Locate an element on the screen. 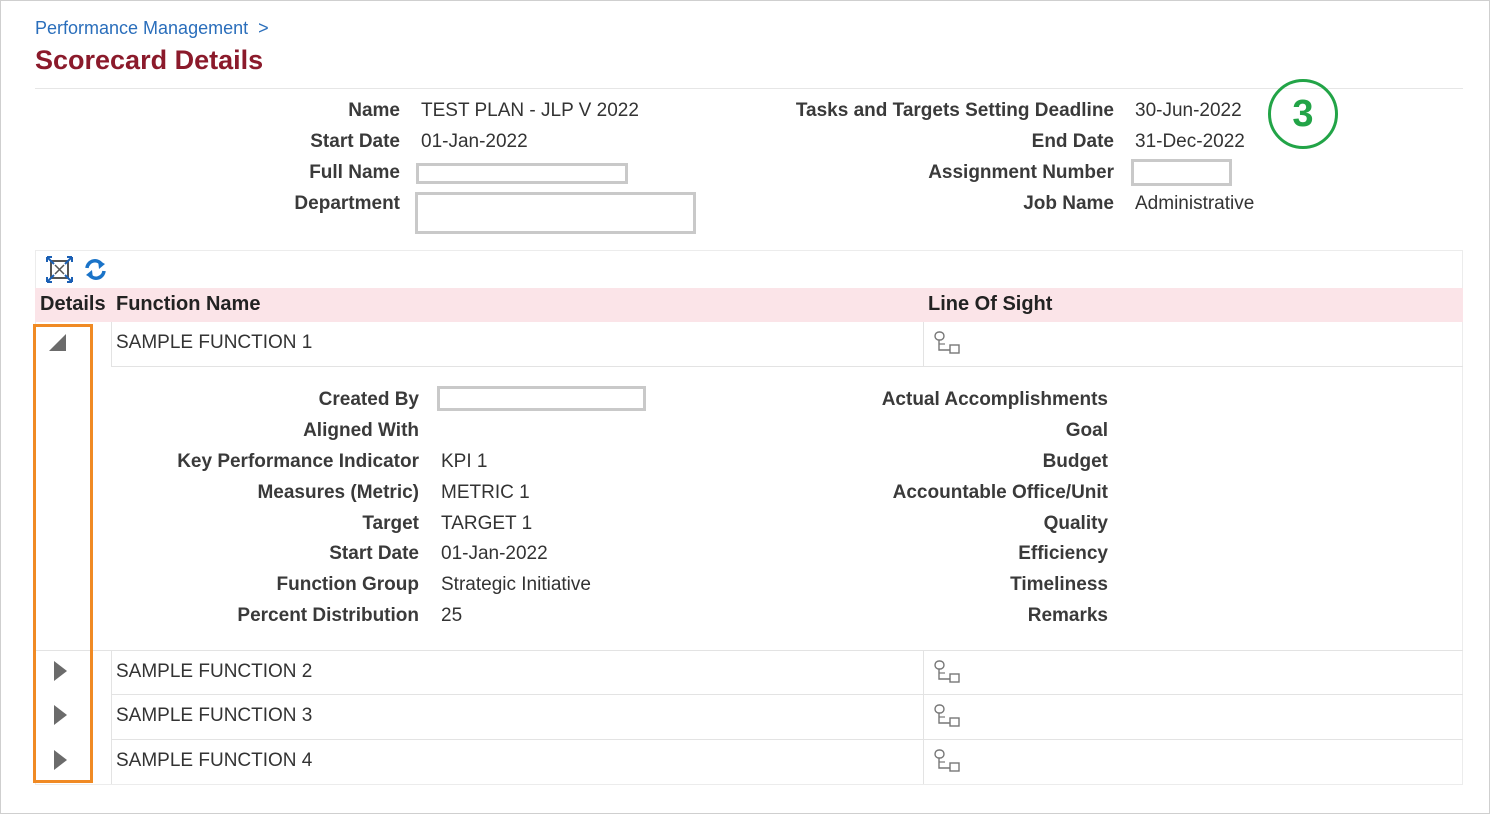 This screenshot has height=814, width=1490. deadline-label: Tasks and Targets Setting Deadline is located at coordinates (954, 110).